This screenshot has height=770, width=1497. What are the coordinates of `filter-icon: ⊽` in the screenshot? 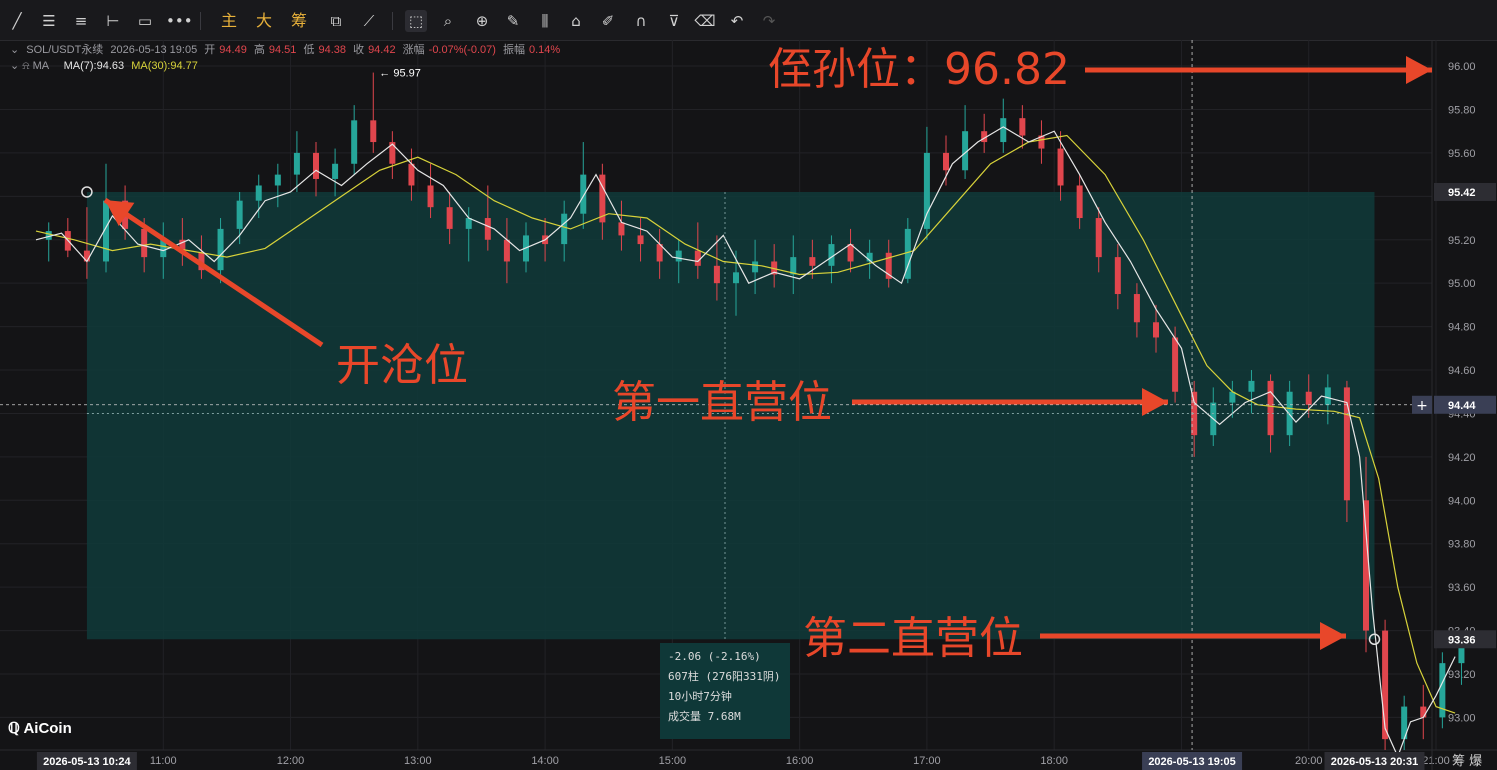 It's located at (674, 21).